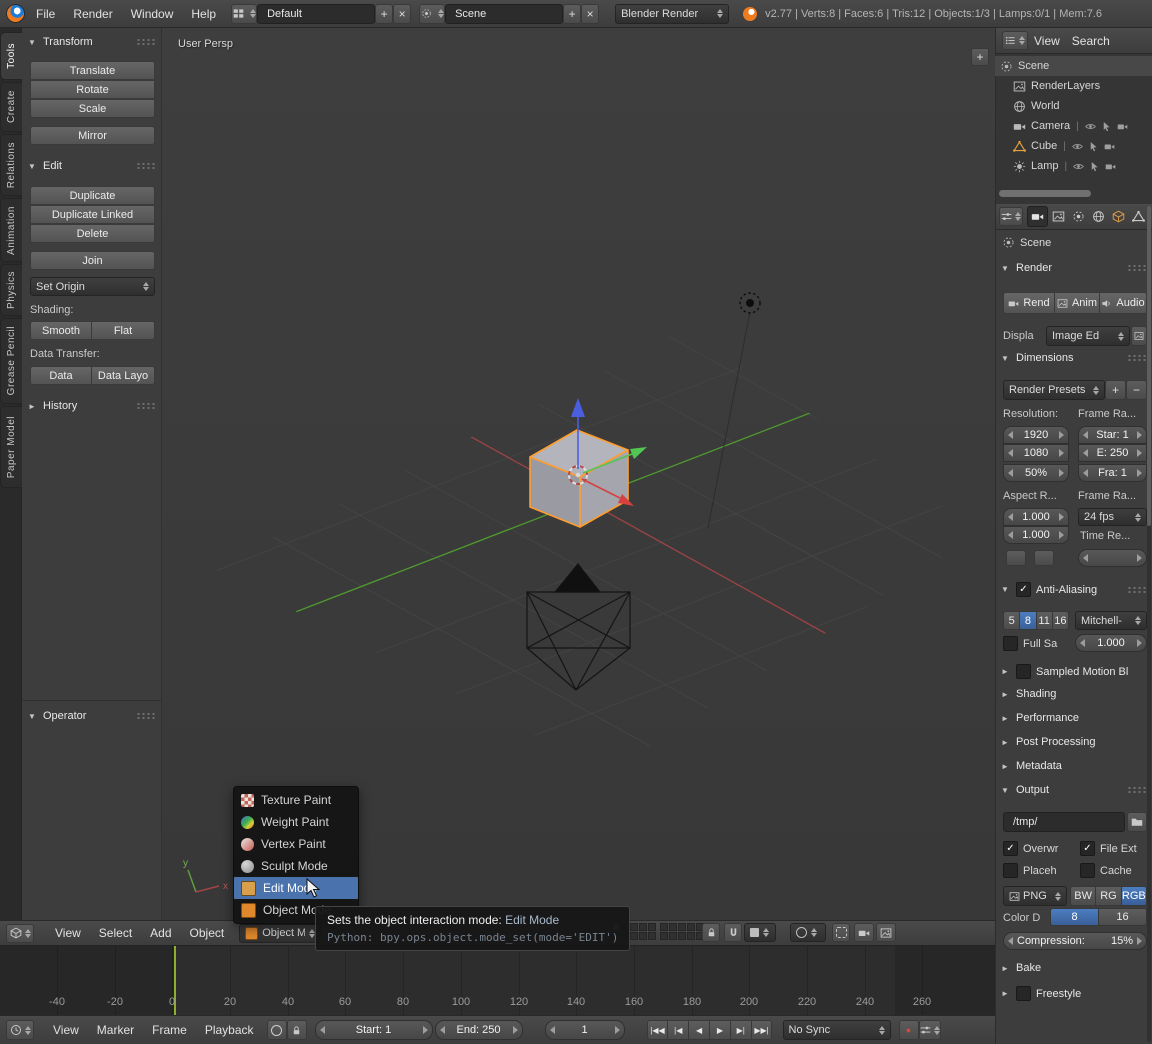 This screenshot has height=1044, width=1152. What do you see at coordinates (296, 822) in the screenshot?
I see `menu-item-weight-paint: Weight Paint` at bounding box center [296, 822].